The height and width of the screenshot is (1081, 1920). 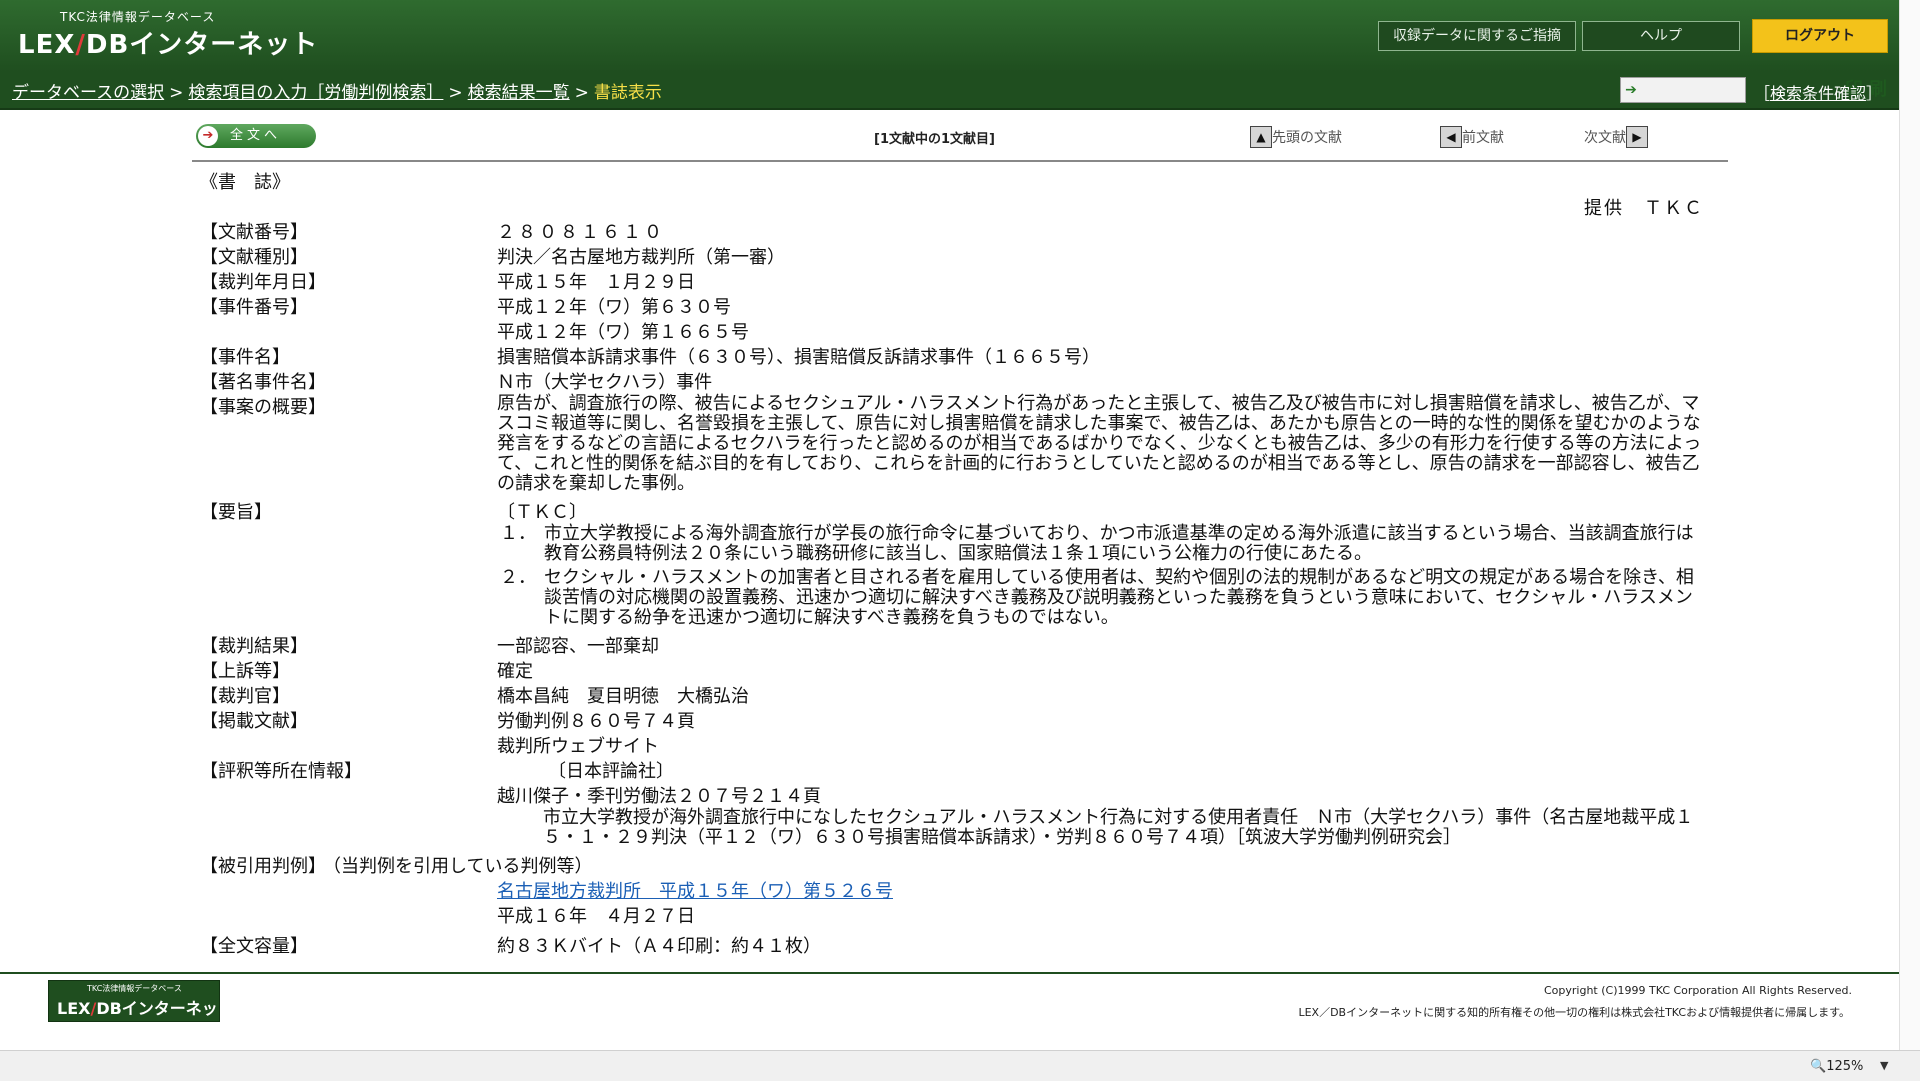 I want to click on chevron-down-icon: ▼, so click(x=1884, y=1065).